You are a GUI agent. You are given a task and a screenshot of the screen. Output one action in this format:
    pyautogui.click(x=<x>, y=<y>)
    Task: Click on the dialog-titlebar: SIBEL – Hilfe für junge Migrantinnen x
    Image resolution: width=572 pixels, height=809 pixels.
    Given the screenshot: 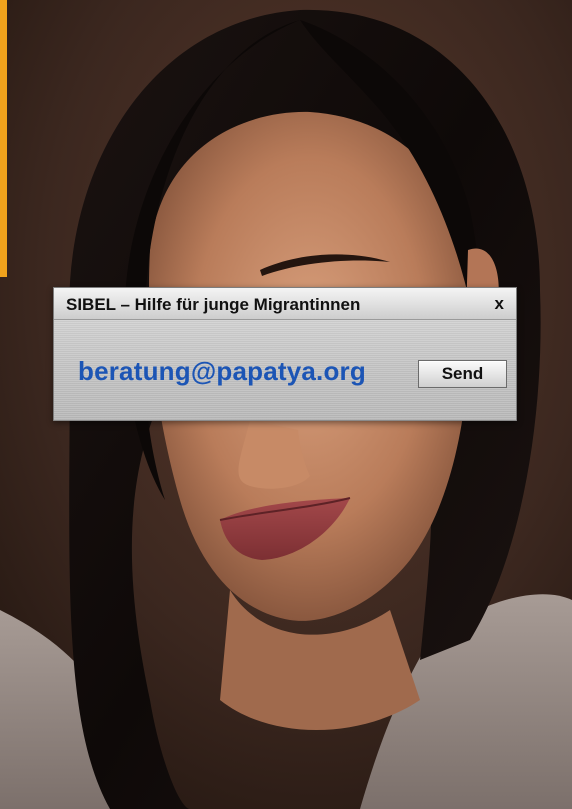 What is the action you would take?
    pyautogui.click(x=285, y=304)
    